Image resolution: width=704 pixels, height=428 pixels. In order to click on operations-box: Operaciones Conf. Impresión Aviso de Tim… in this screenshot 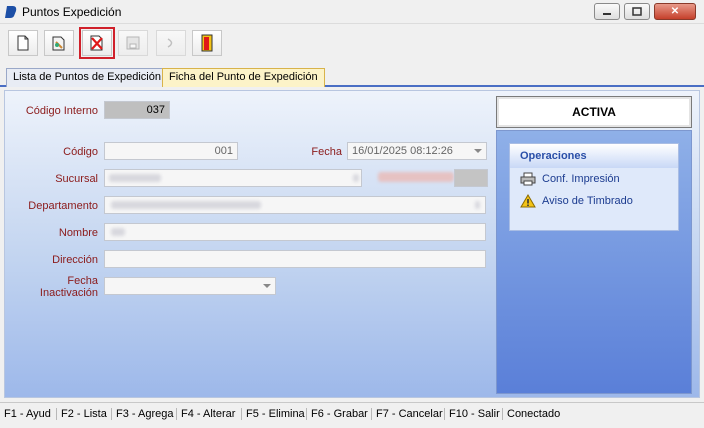, I will do `click(594, 187)`.